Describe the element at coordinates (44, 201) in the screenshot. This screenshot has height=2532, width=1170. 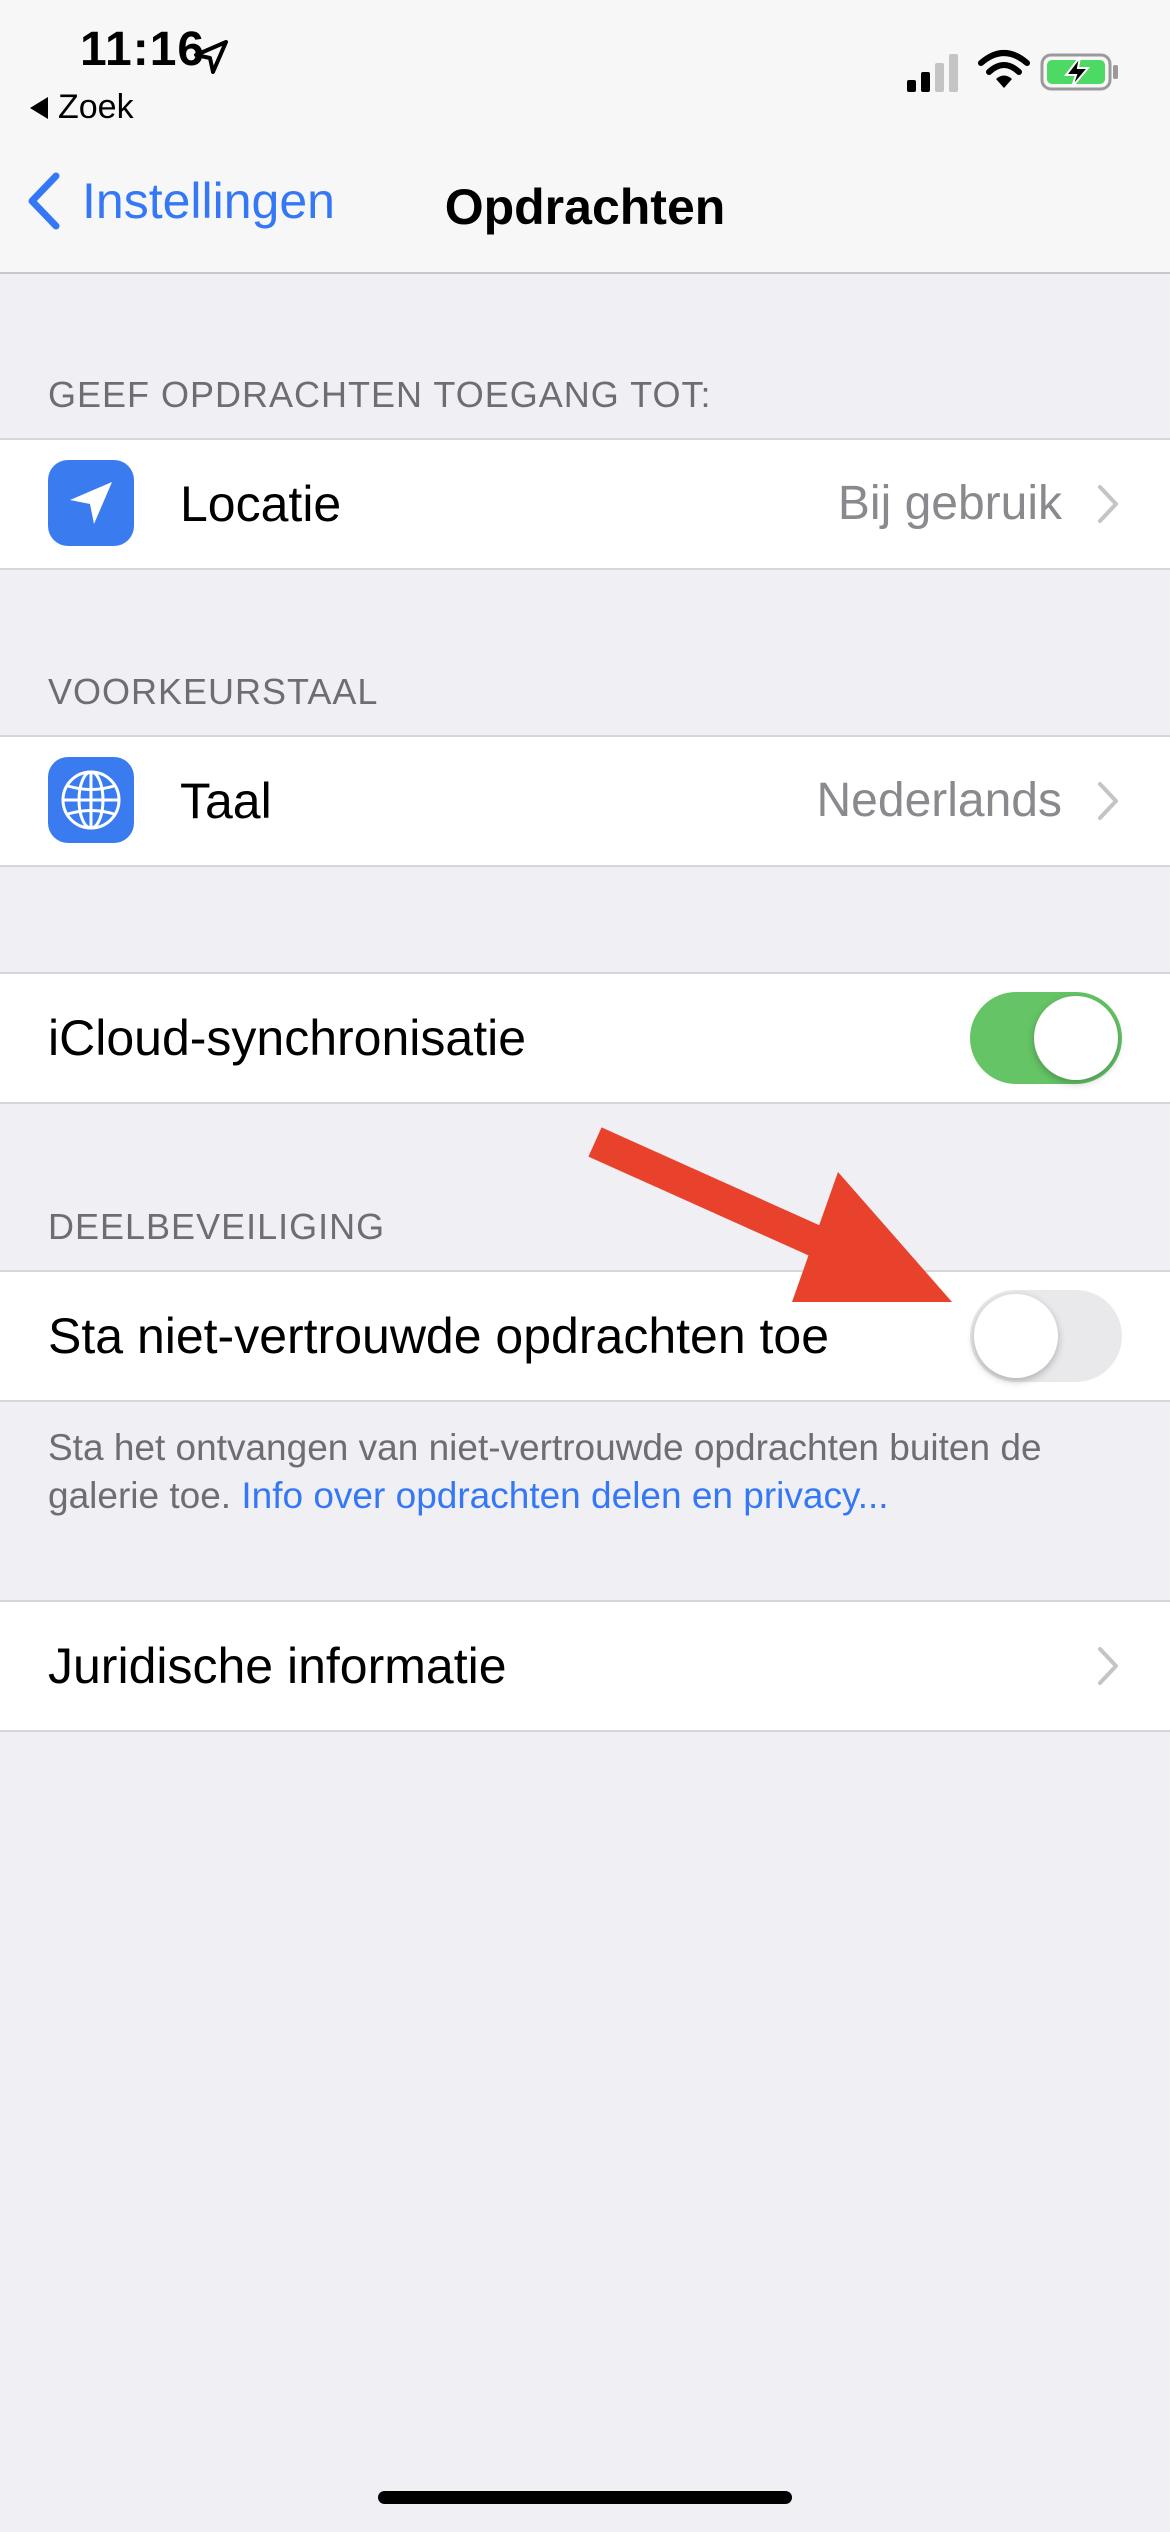
I see `chevron-left-icon` at that location.